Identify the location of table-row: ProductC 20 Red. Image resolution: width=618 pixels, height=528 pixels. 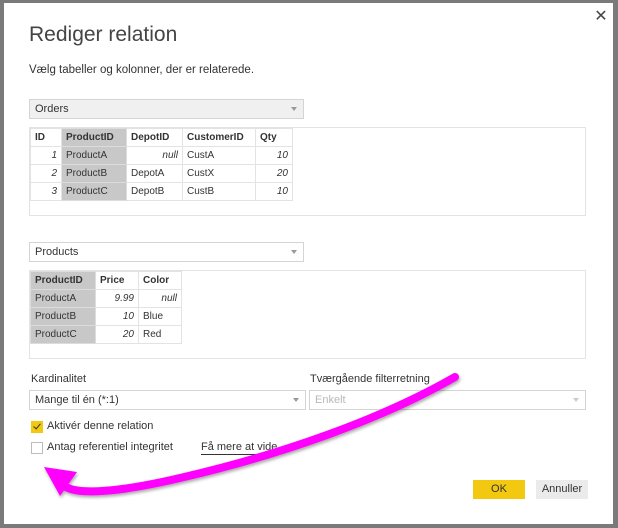
(106, 334).